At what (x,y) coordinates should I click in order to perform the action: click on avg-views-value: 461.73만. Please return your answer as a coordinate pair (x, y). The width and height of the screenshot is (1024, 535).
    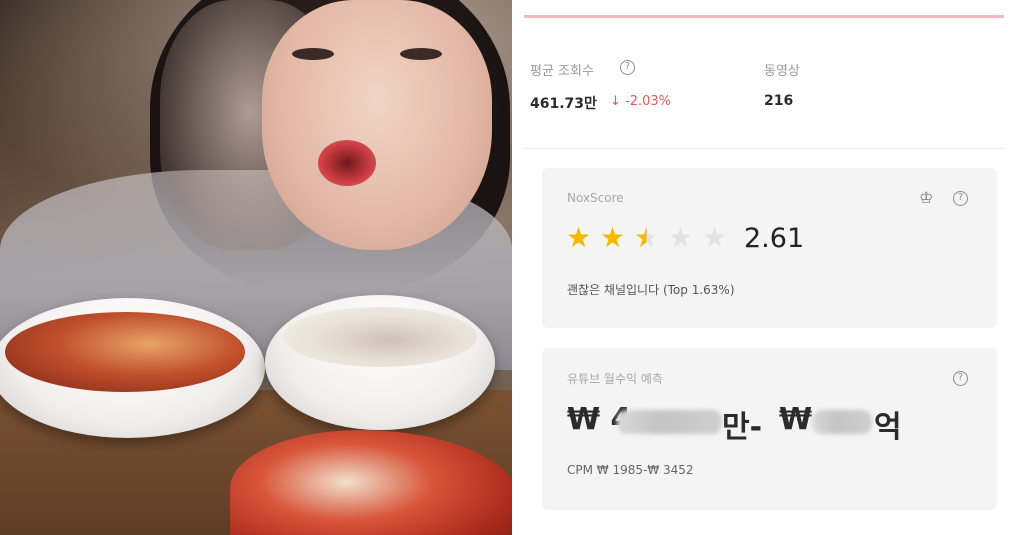
    Looking at the image, I should click on (563, 104).